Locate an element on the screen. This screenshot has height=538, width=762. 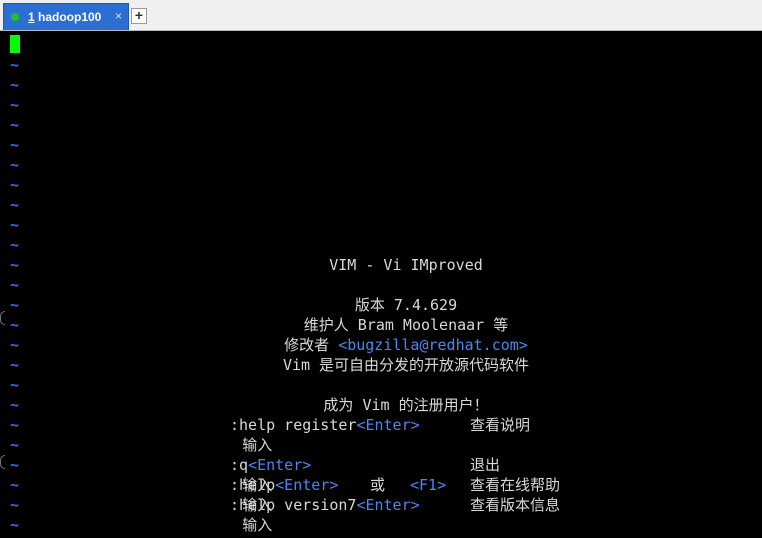
vim-modified-by: 修改者 <bugzilla@redhat.com> is located at coordinates (381, 345).